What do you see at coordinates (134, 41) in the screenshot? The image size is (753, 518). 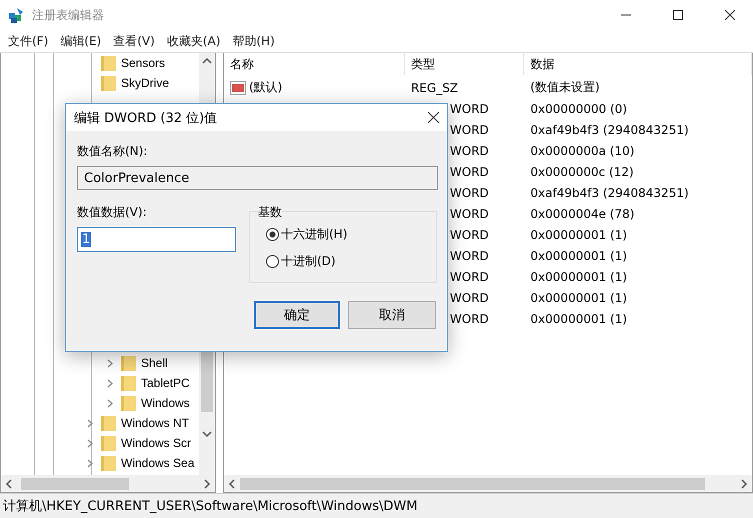 I see `menu-item: 查看(V)` at bounding box center [134, 41].